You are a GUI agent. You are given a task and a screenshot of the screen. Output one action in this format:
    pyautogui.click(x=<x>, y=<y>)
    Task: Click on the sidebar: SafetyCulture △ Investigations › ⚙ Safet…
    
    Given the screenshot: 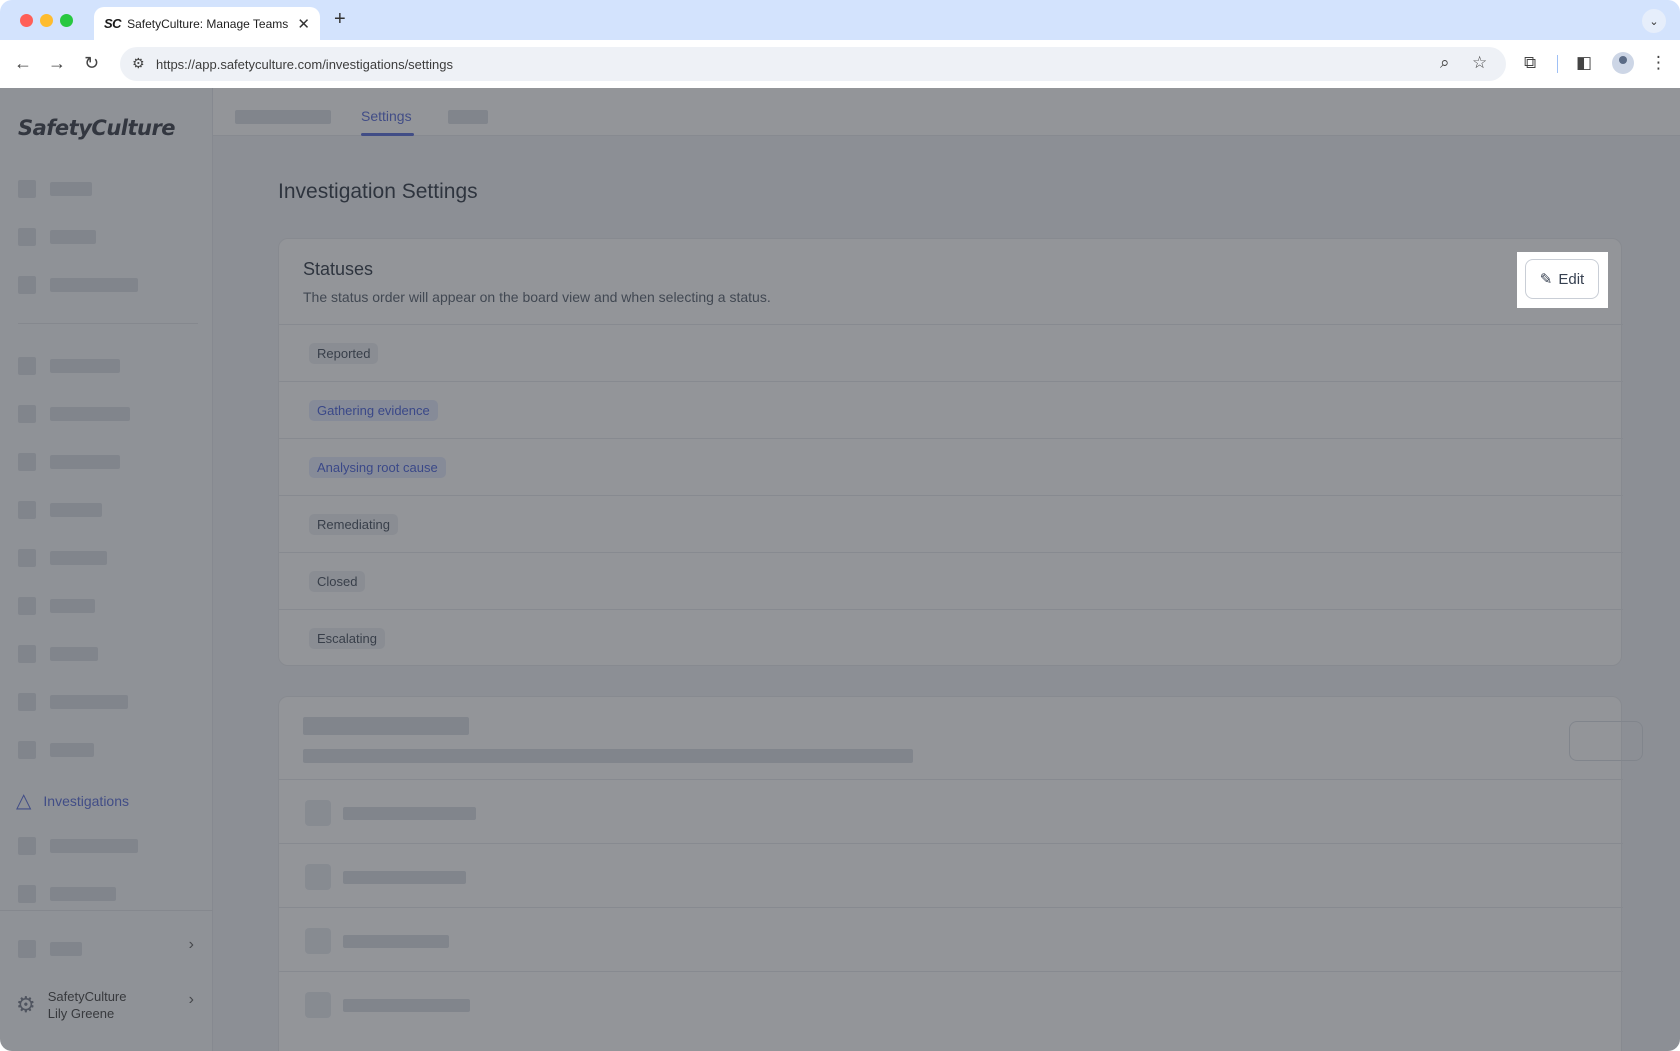 What is the action you would take?
    pyautogui.click(x=106, y=569)
    